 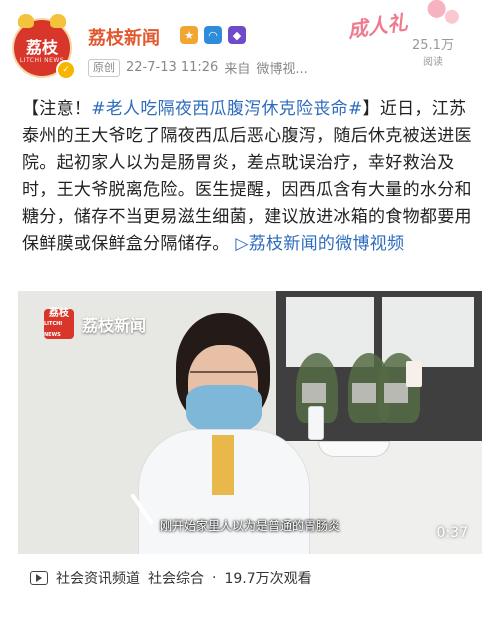 I want to click on video-link: ▷荔枝新闻的微博视频, so click(x=319, y=244).